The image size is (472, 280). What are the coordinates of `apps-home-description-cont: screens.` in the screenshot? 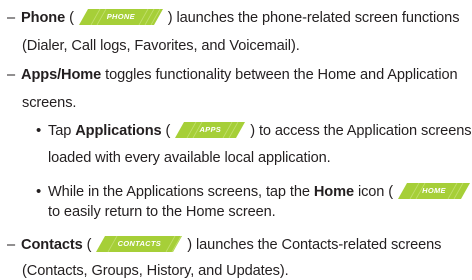 It's located at (49, 103).